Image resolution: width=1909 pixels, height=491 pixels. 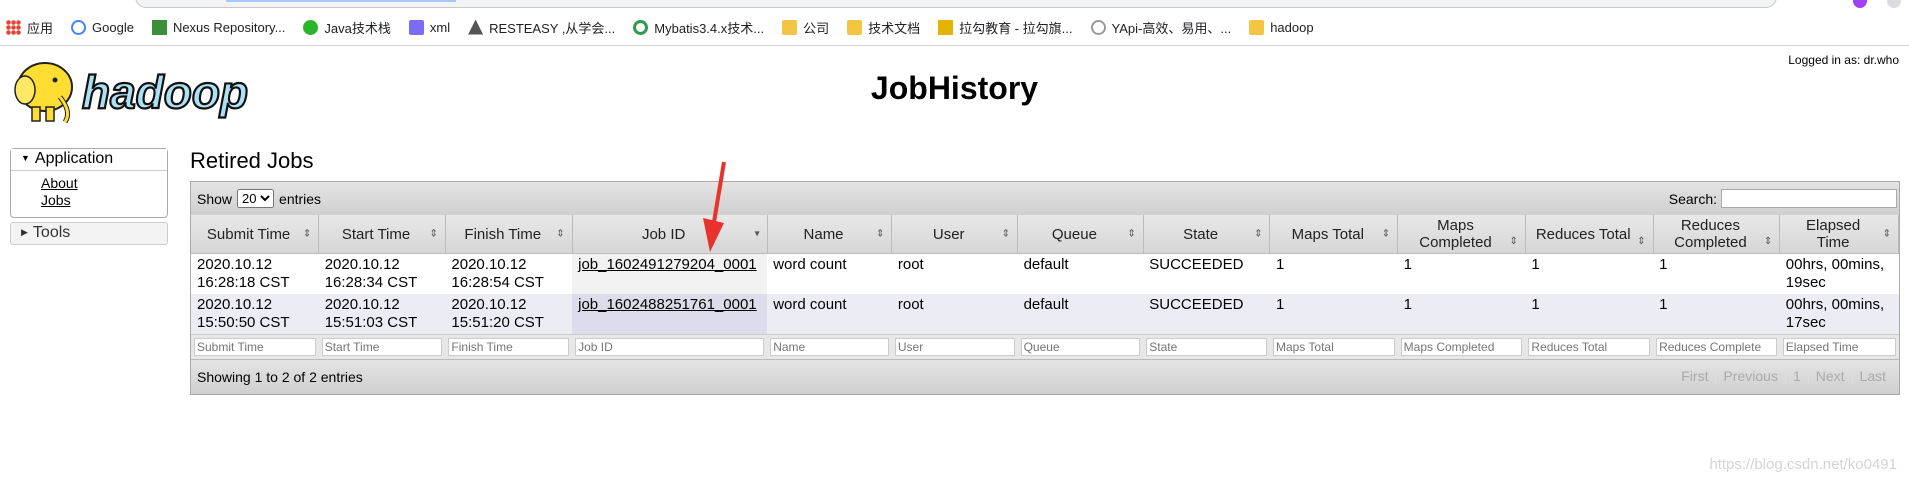 What do you see at coordinates (1796, 376) in the screenshot?
I see `pager-1-button: 1` at bounding box center [1796, 376].